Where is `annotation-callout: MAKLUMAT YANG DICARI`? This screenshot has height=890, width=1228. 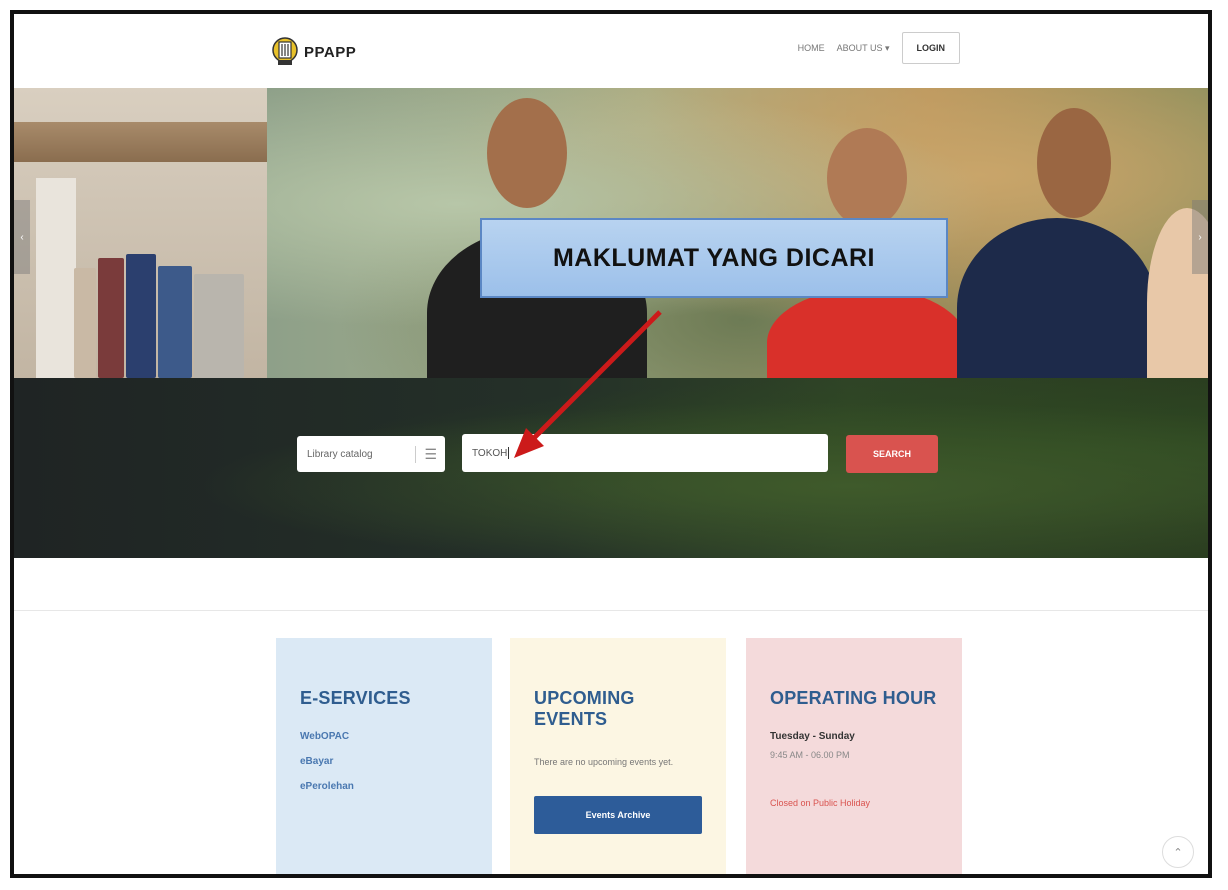 annotation-callout: MAKLUMAT YANG DICARI is located at coordinates (714, 258).